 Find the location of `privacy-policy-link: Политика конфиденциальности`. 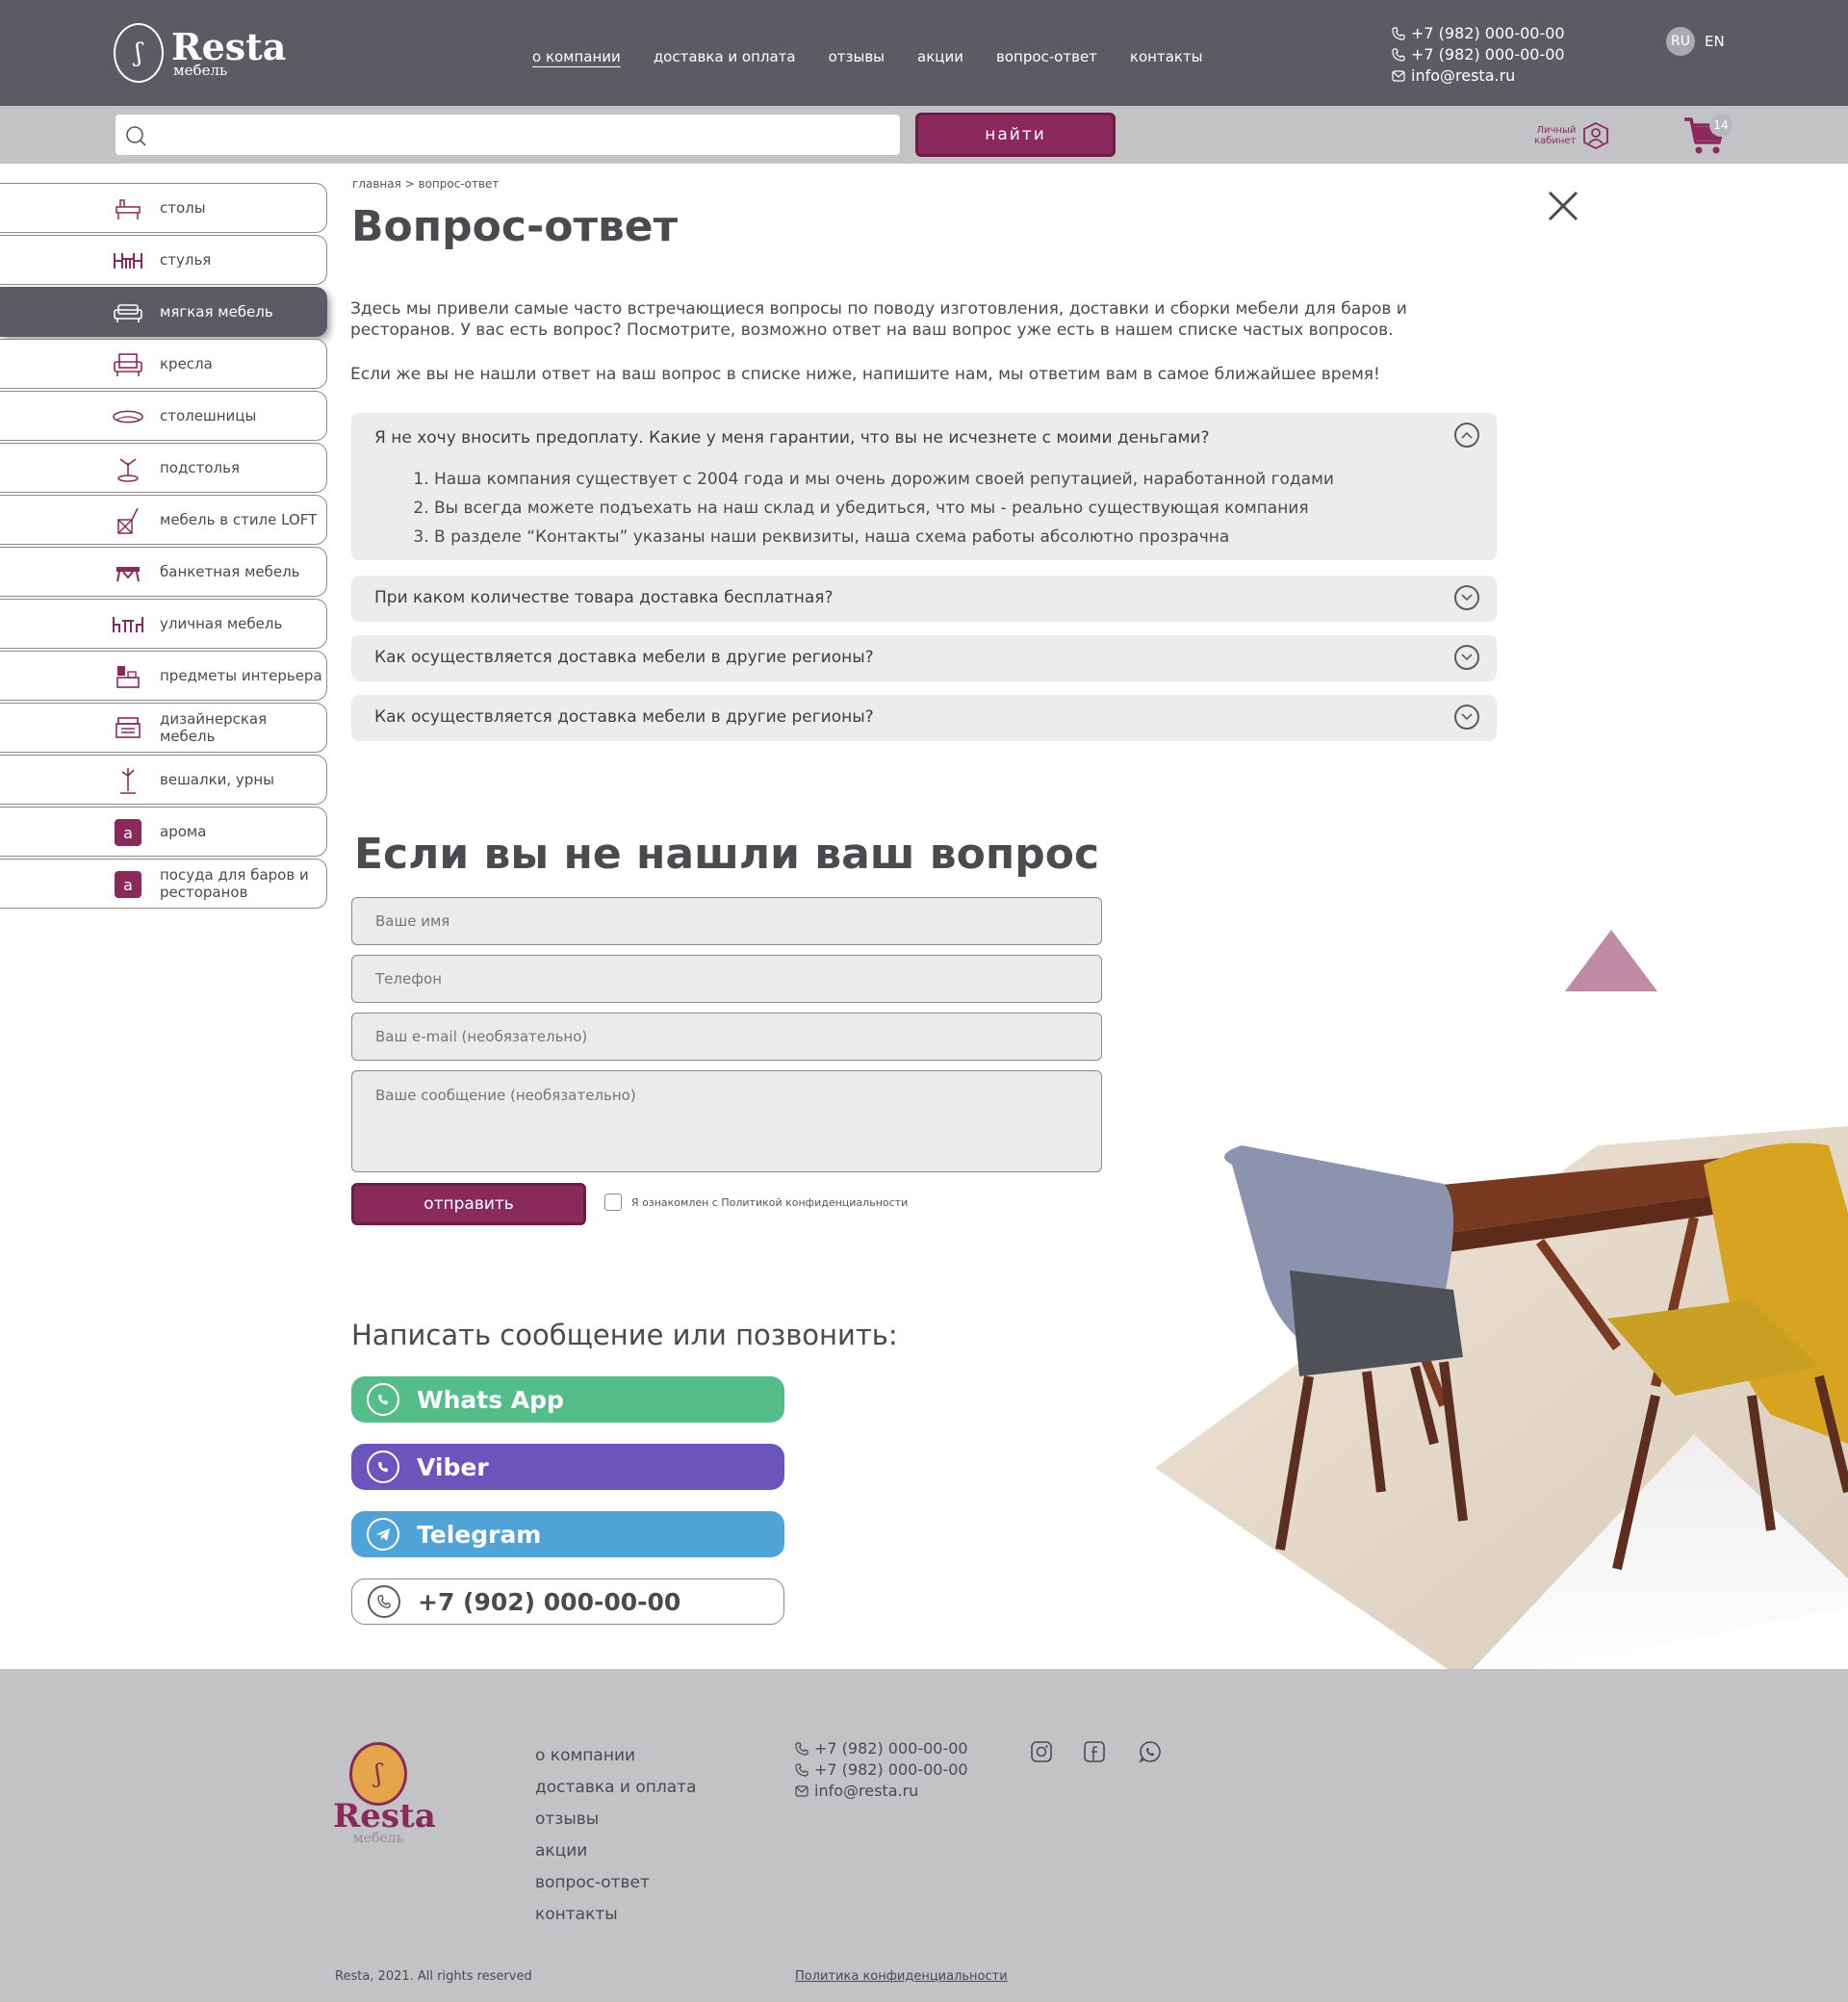

privacy-policy-link: Политика конфиденциальности is located at coordinates (901, 1976).